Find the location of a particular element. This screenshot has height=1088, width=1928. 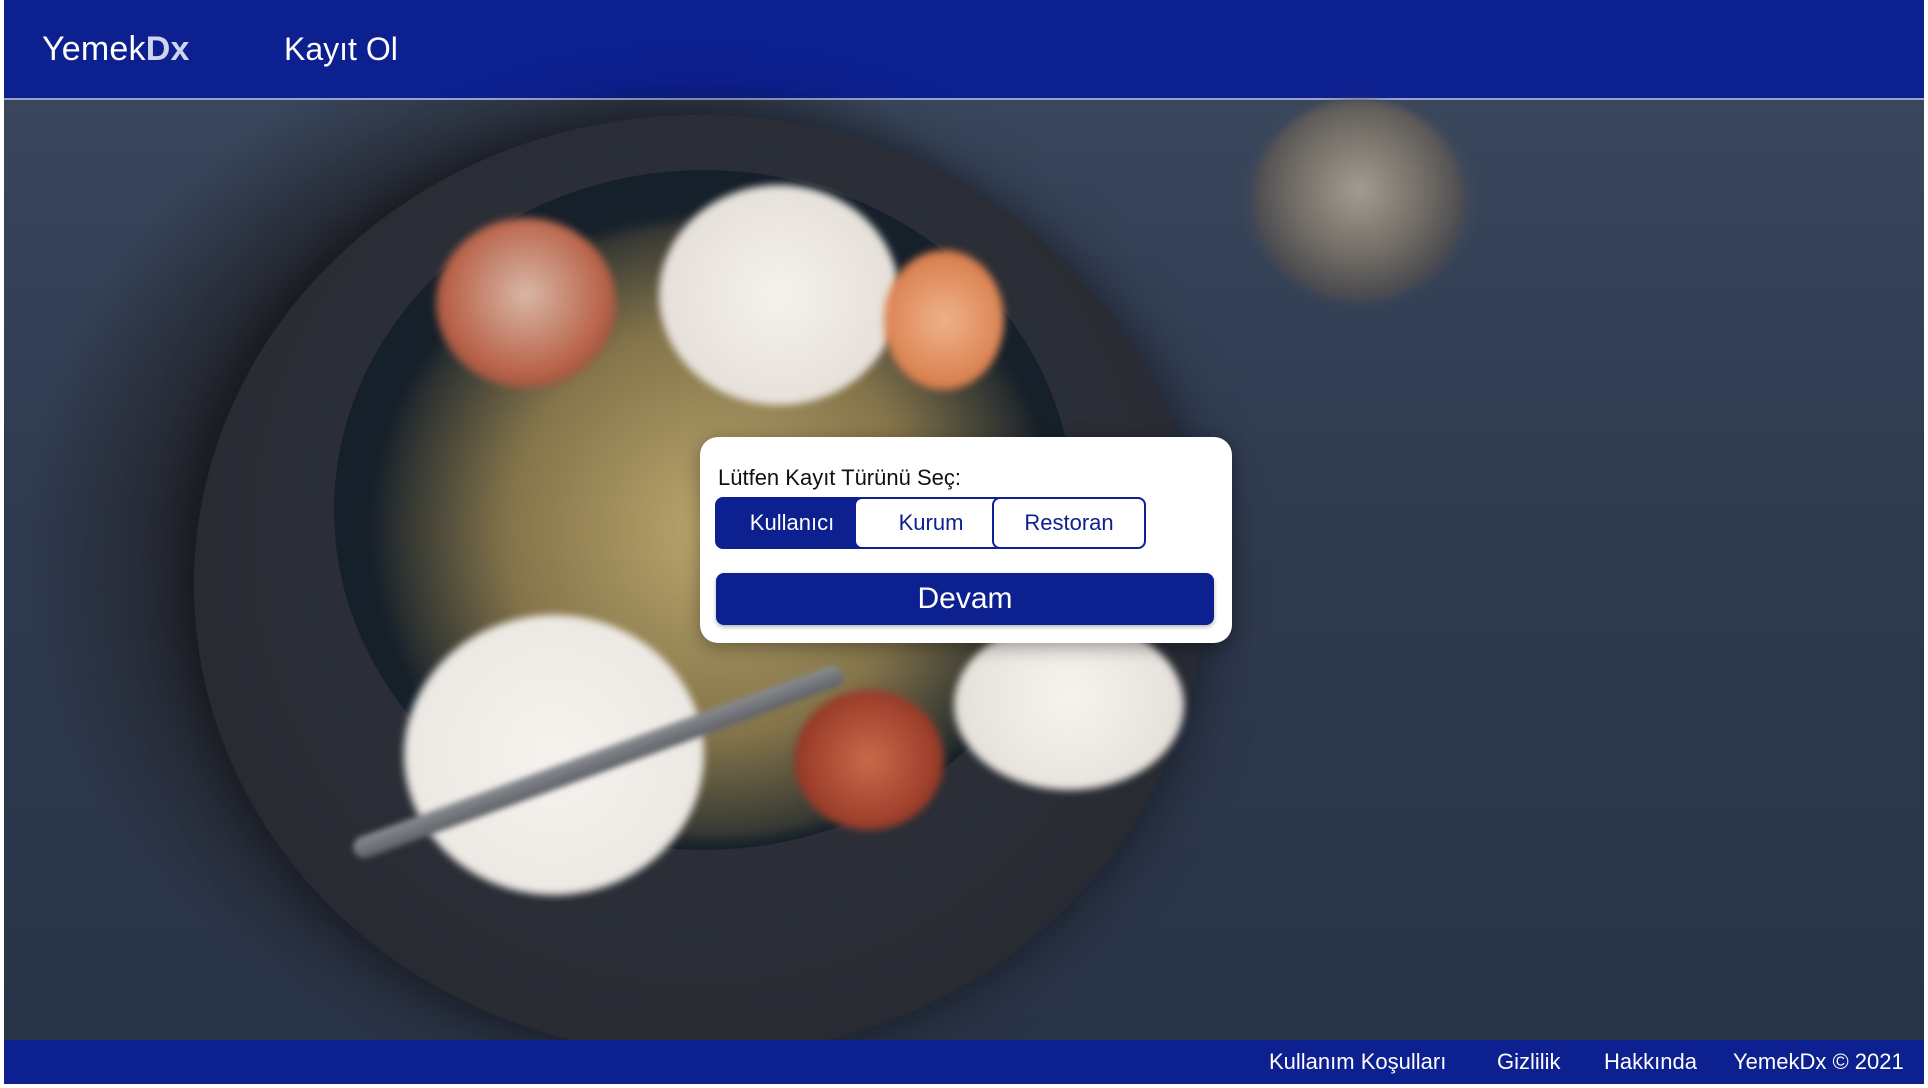

pepper-bowl-image is located at coordinates (1359, 200).